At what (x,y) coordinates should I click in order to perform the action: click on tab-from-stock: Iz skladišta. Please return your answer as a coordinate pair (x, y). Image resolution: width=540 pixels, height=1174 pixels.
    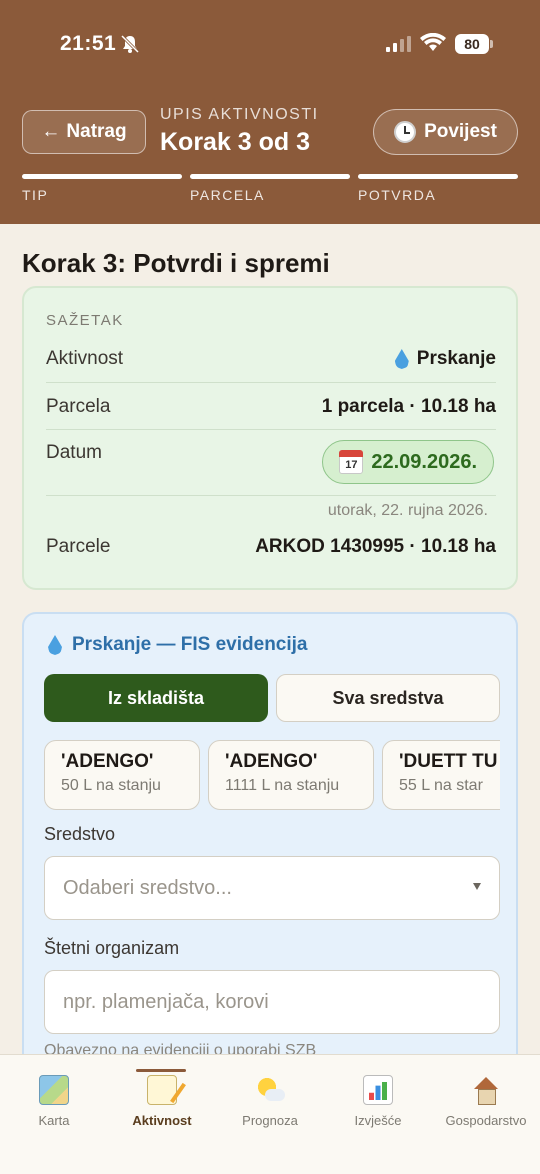
    Looking at the image, I should click on (156, 698).